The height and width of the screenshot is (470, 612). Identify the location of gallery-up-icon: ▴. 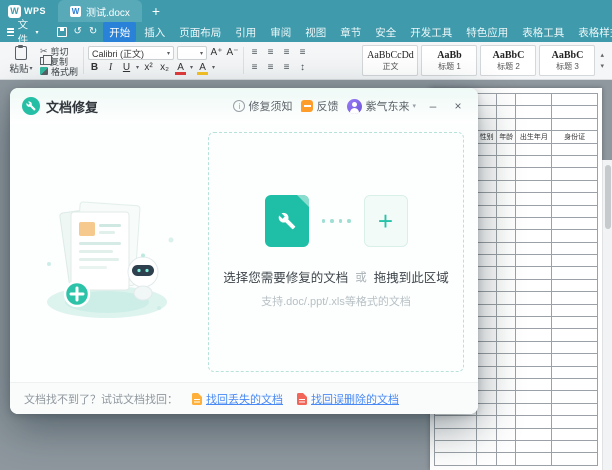
(602, 55).